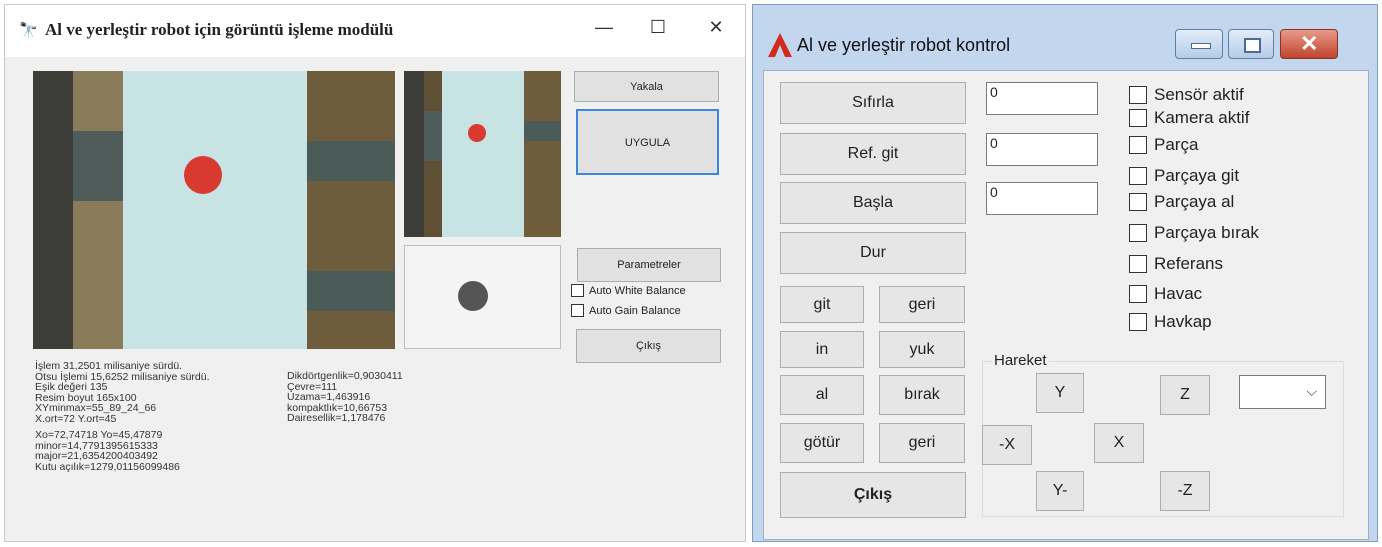 This screenshot has width=1382, height=547. Describe the element at coordinates (345, 376) in the screenshot. I see `stat-line: Dikdörtgenlik=0,9030411` at that location.